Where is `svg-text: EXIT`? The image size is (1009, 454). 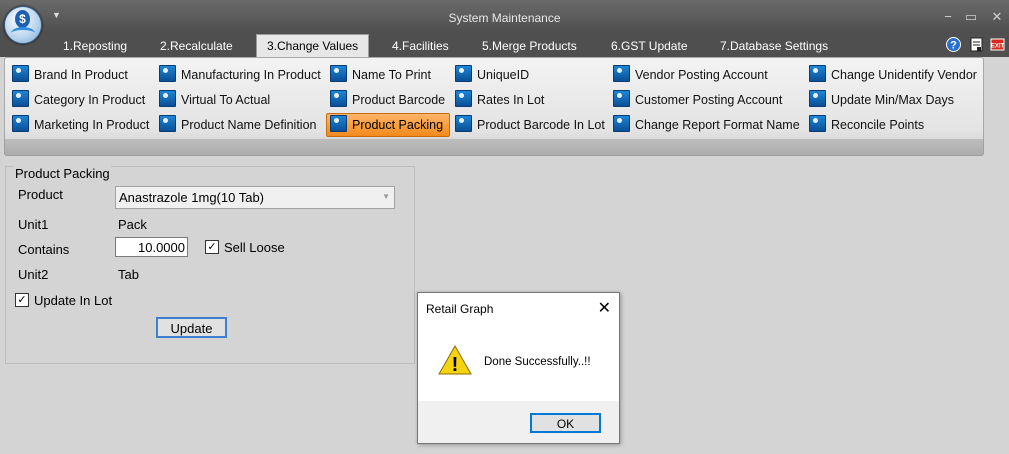 svg-text: EXIT is located at coordinates (998, 47).